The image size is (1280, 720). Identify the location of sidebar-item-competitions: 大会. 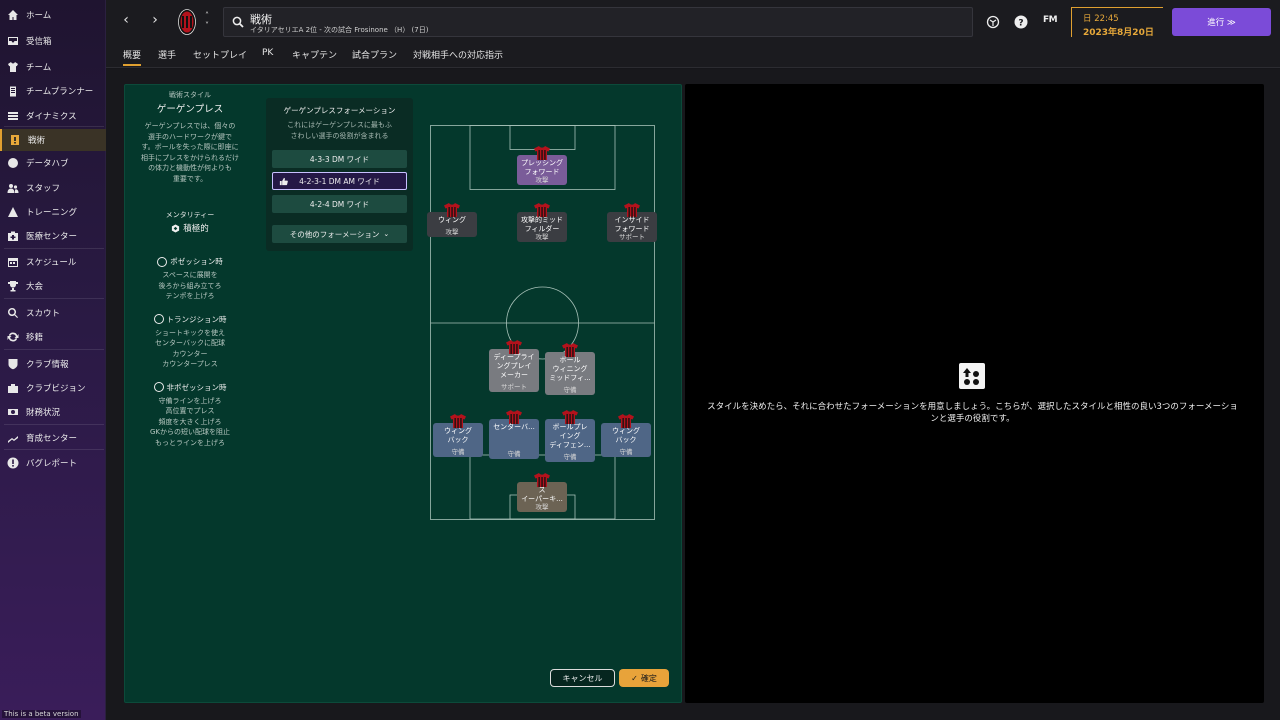
(53, 286).